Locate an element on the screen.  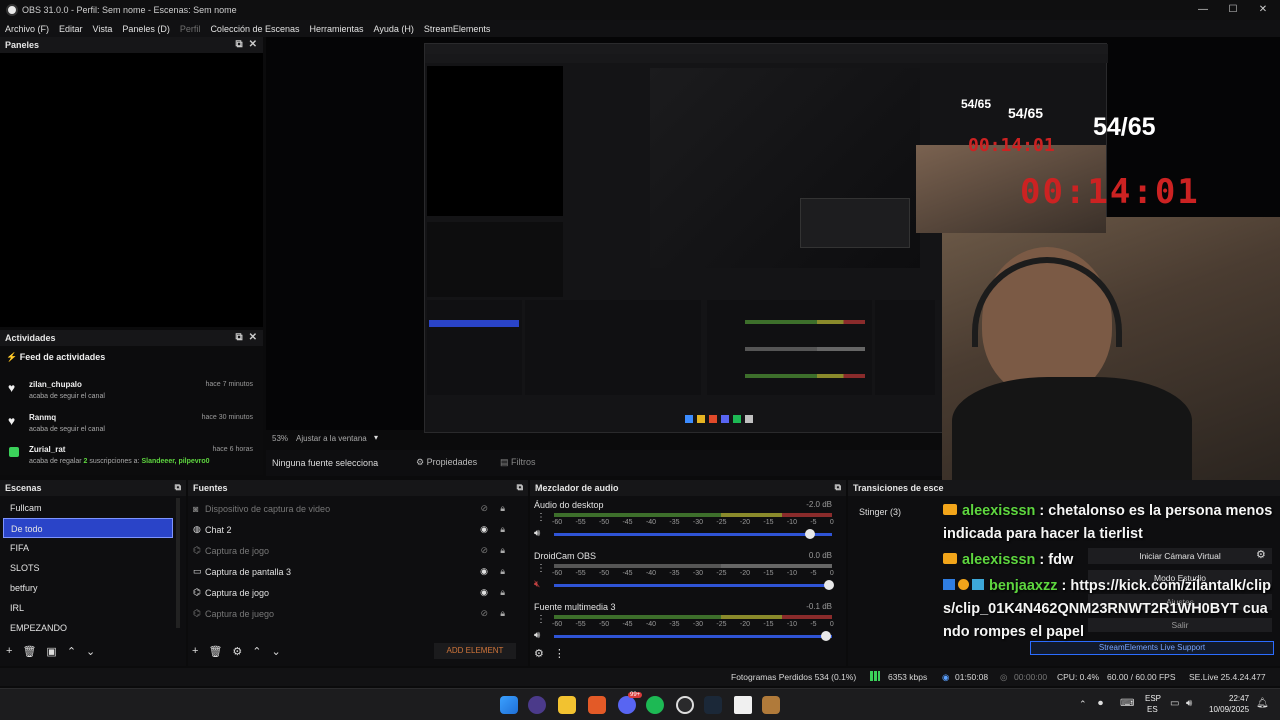
mixer-settings-icon: ⚙ is located at coordinates (539, 653).